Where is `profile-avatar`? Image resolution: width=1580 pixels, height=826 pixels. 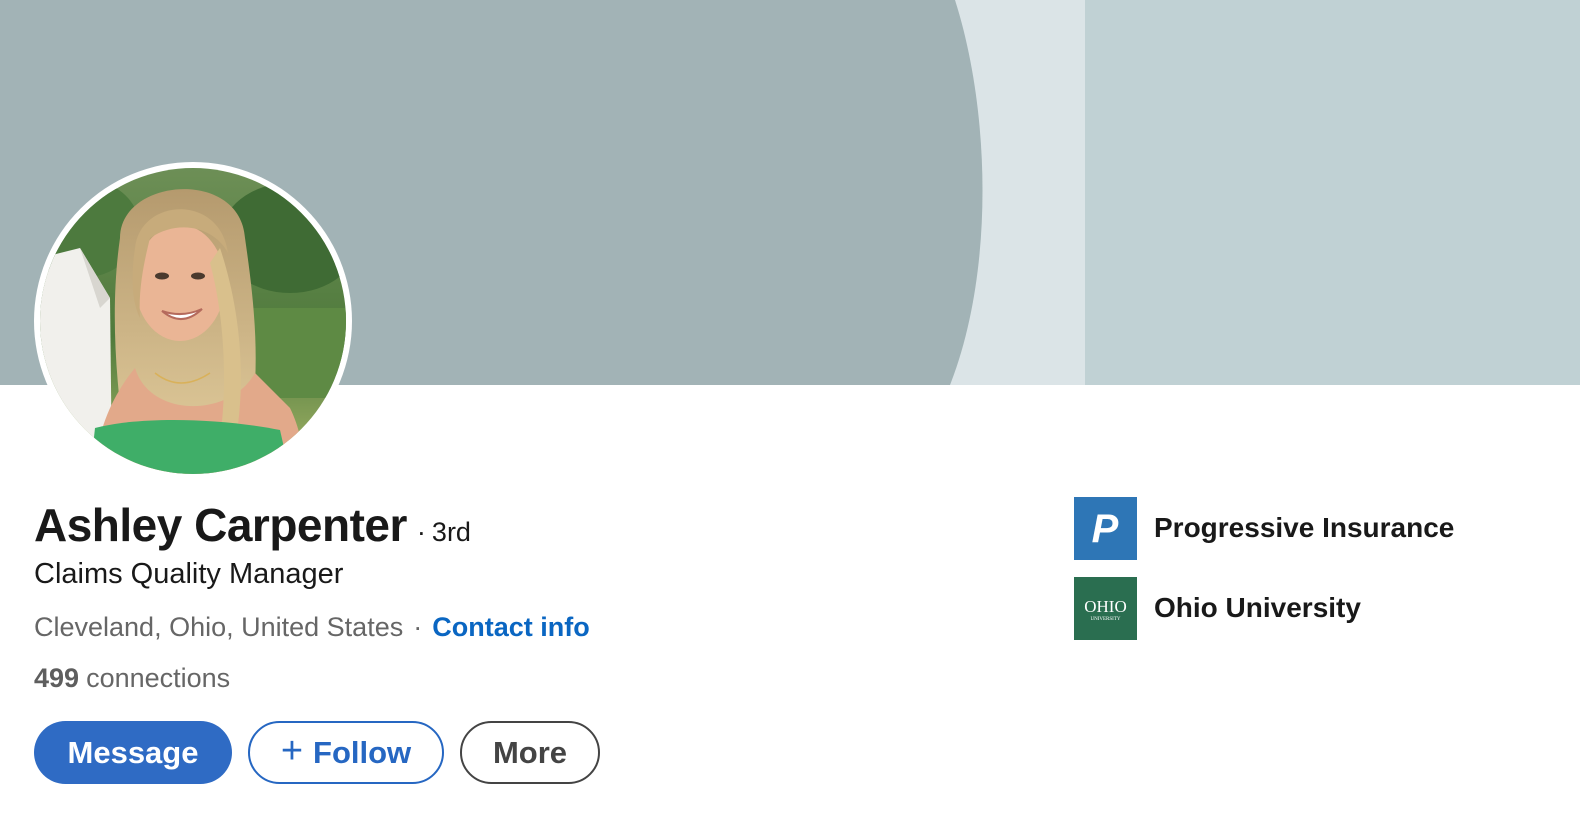
profile-avatar is located at coordinates (193, 321).